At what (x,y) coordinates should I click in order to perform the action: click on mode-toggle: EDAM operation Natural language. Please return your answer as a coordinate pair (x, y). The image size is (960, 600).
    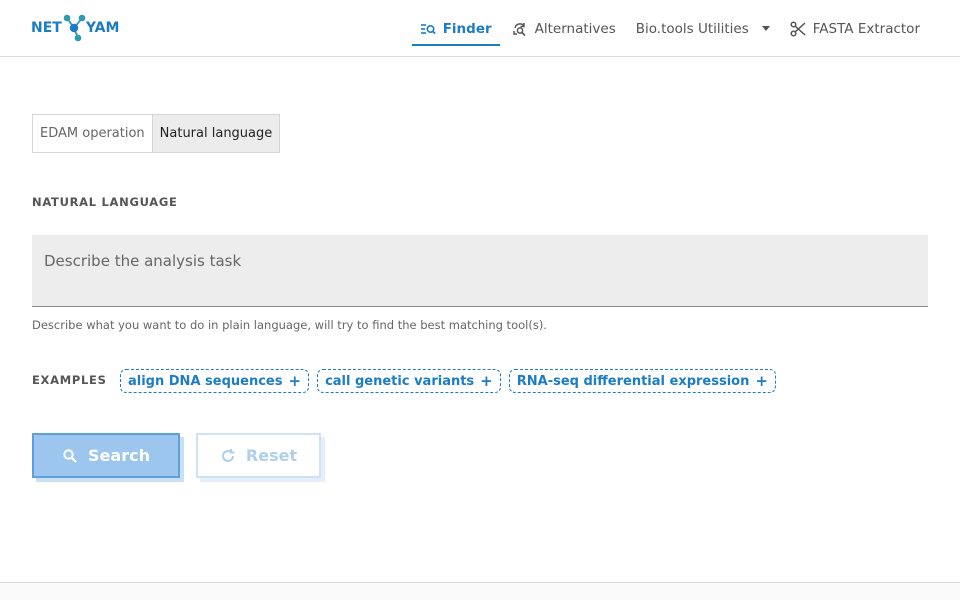
    Looking at the image, I should click on (156, 133).